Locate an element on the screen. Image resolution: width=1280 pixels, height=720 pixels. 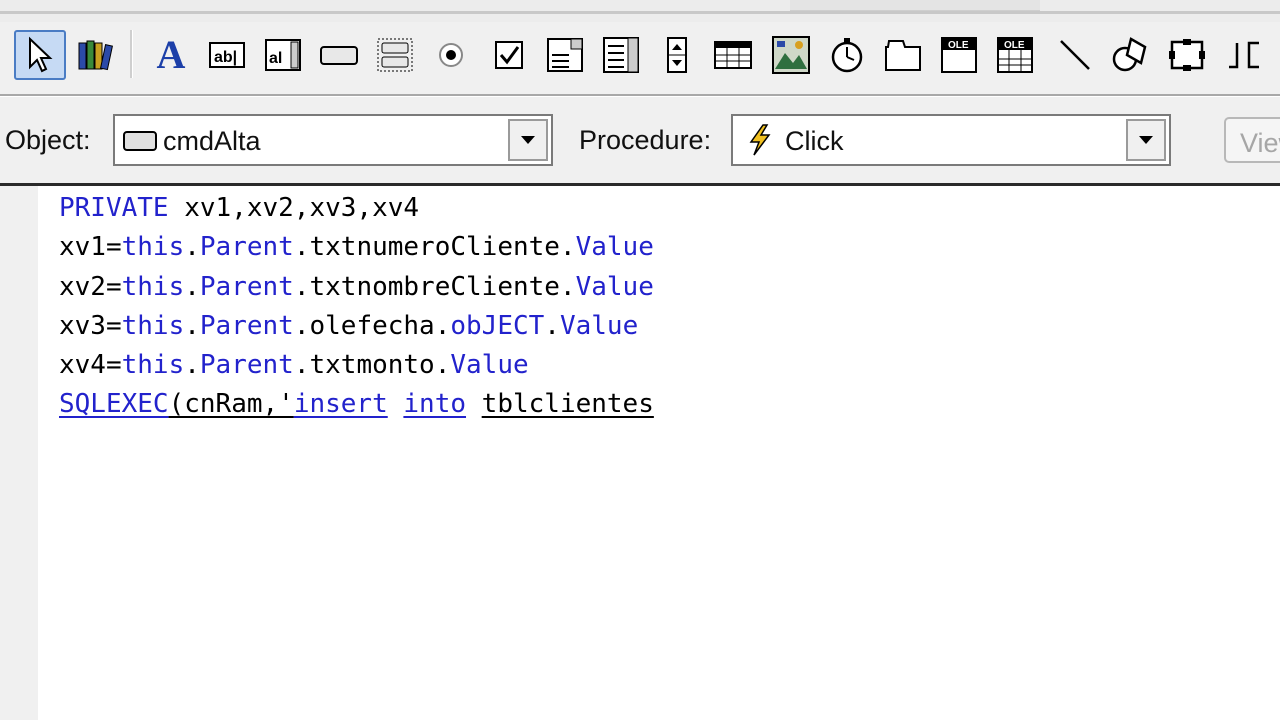
container-tool-icon is located at coordinates (1187, 55).